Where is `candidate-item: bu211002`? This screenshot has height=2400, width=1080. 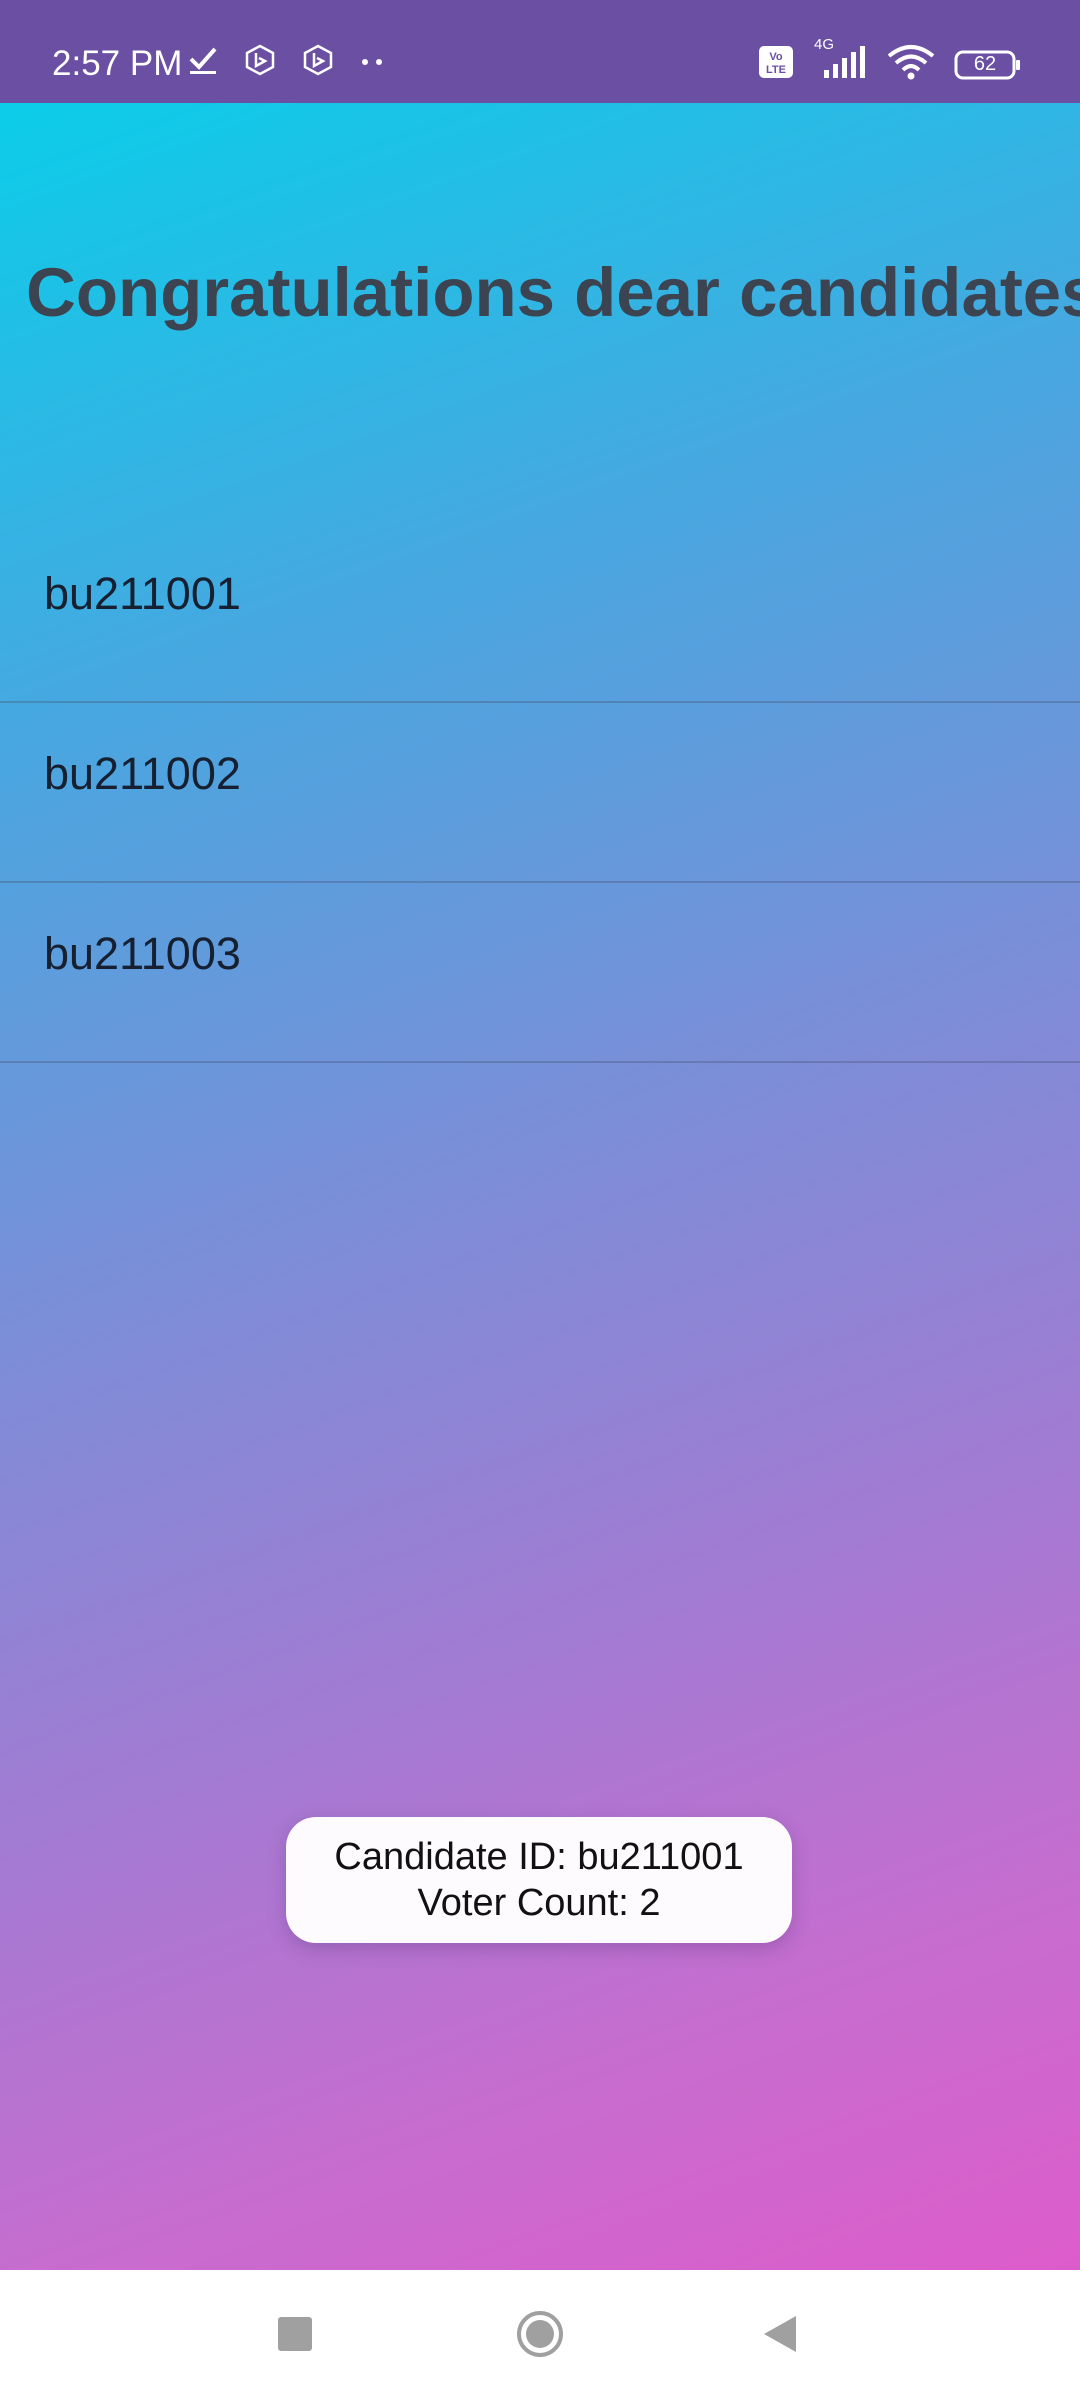
candidate-item: bu211002 is located at coordinates (540, 793).